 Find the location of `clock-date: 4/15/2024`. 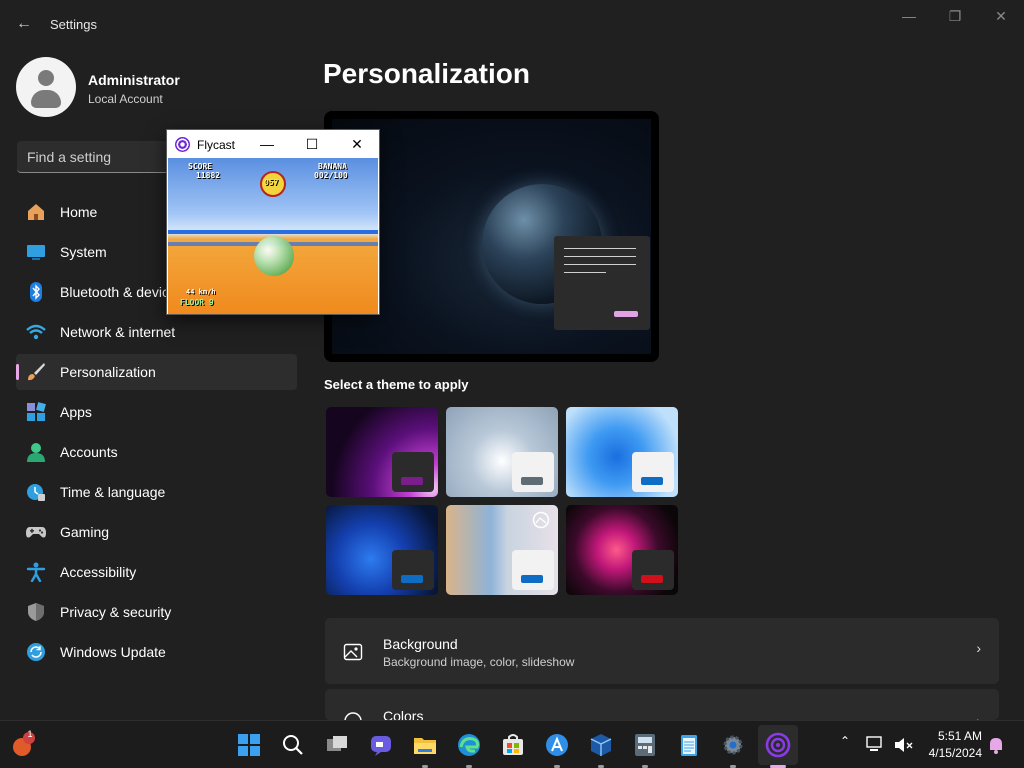

clock-date: 4/15/2024 is located at coordinates (953, 753).